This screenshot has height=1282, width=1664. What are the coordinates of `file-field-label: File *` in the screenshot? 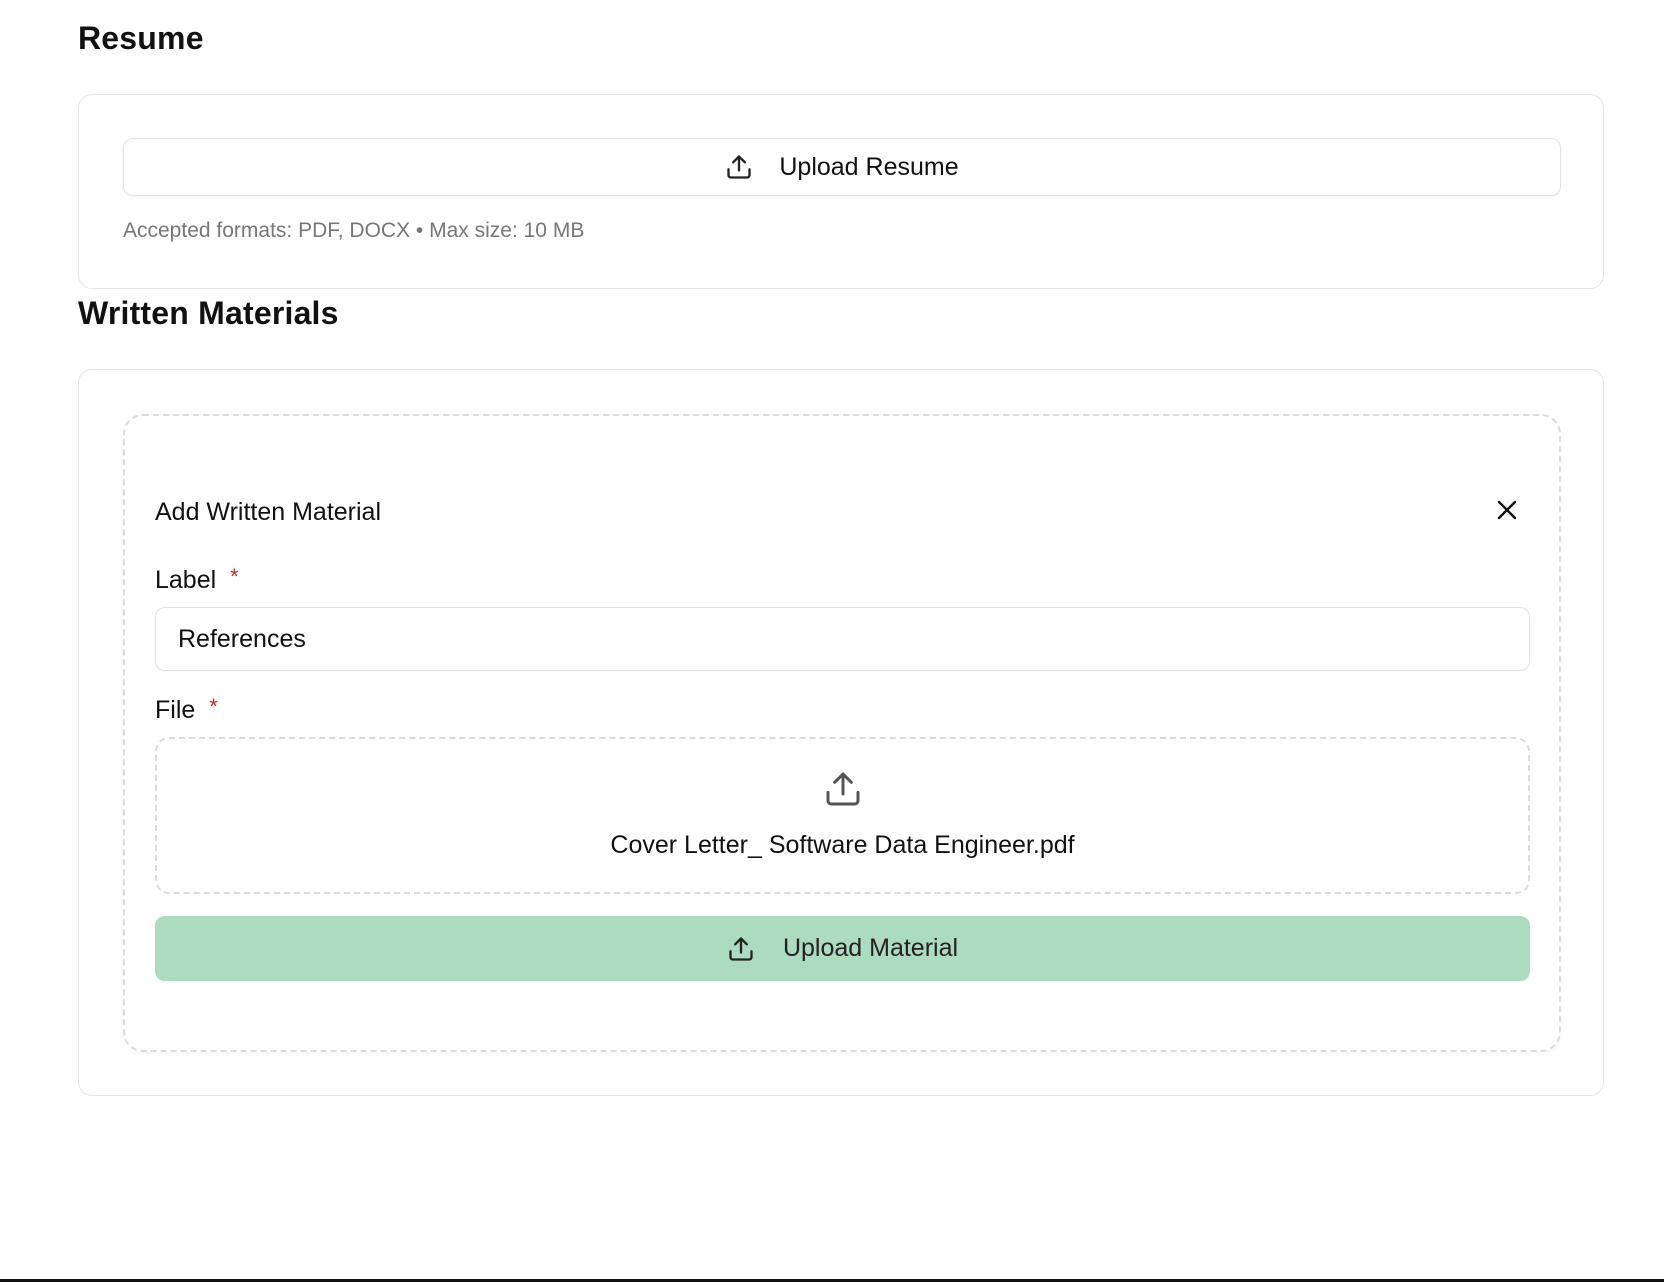 It's located at (186, 709).